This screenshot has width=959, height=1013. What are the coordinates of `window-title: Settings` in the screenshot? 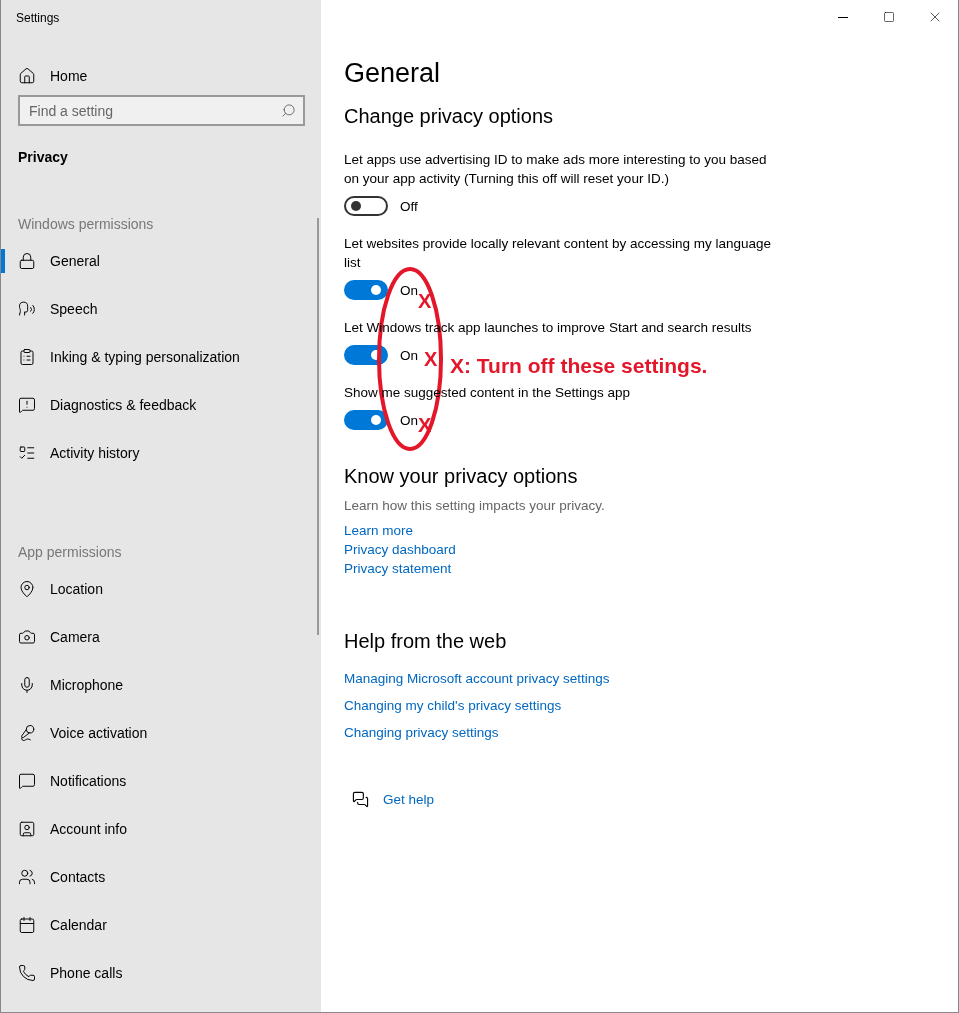 It's located at (38, 19).